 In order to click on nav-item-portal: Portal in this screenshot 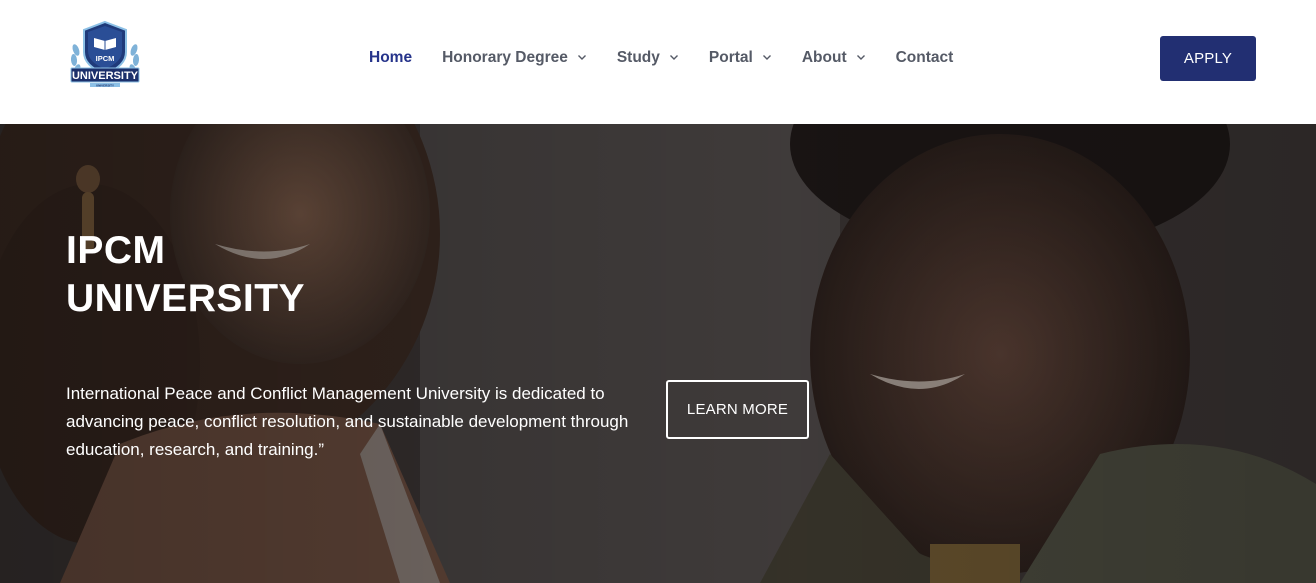, I will do `click(740, 58)`.